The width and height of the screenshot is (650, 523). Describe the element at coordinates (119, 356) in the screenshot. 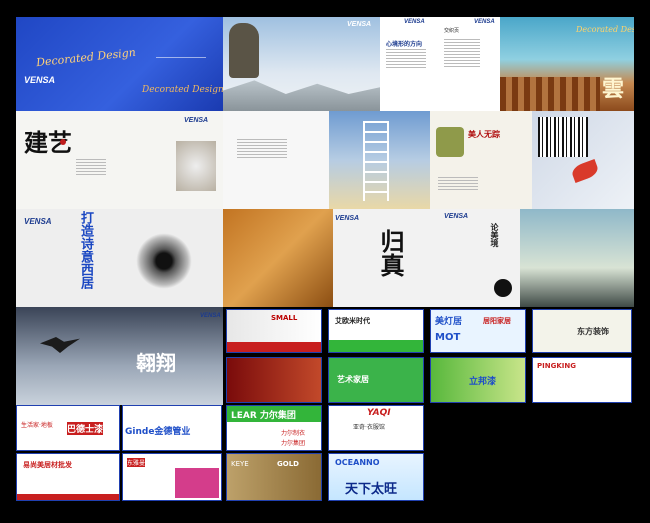

I see `brochure-eagle: 翱翔 VENSA` at that location.